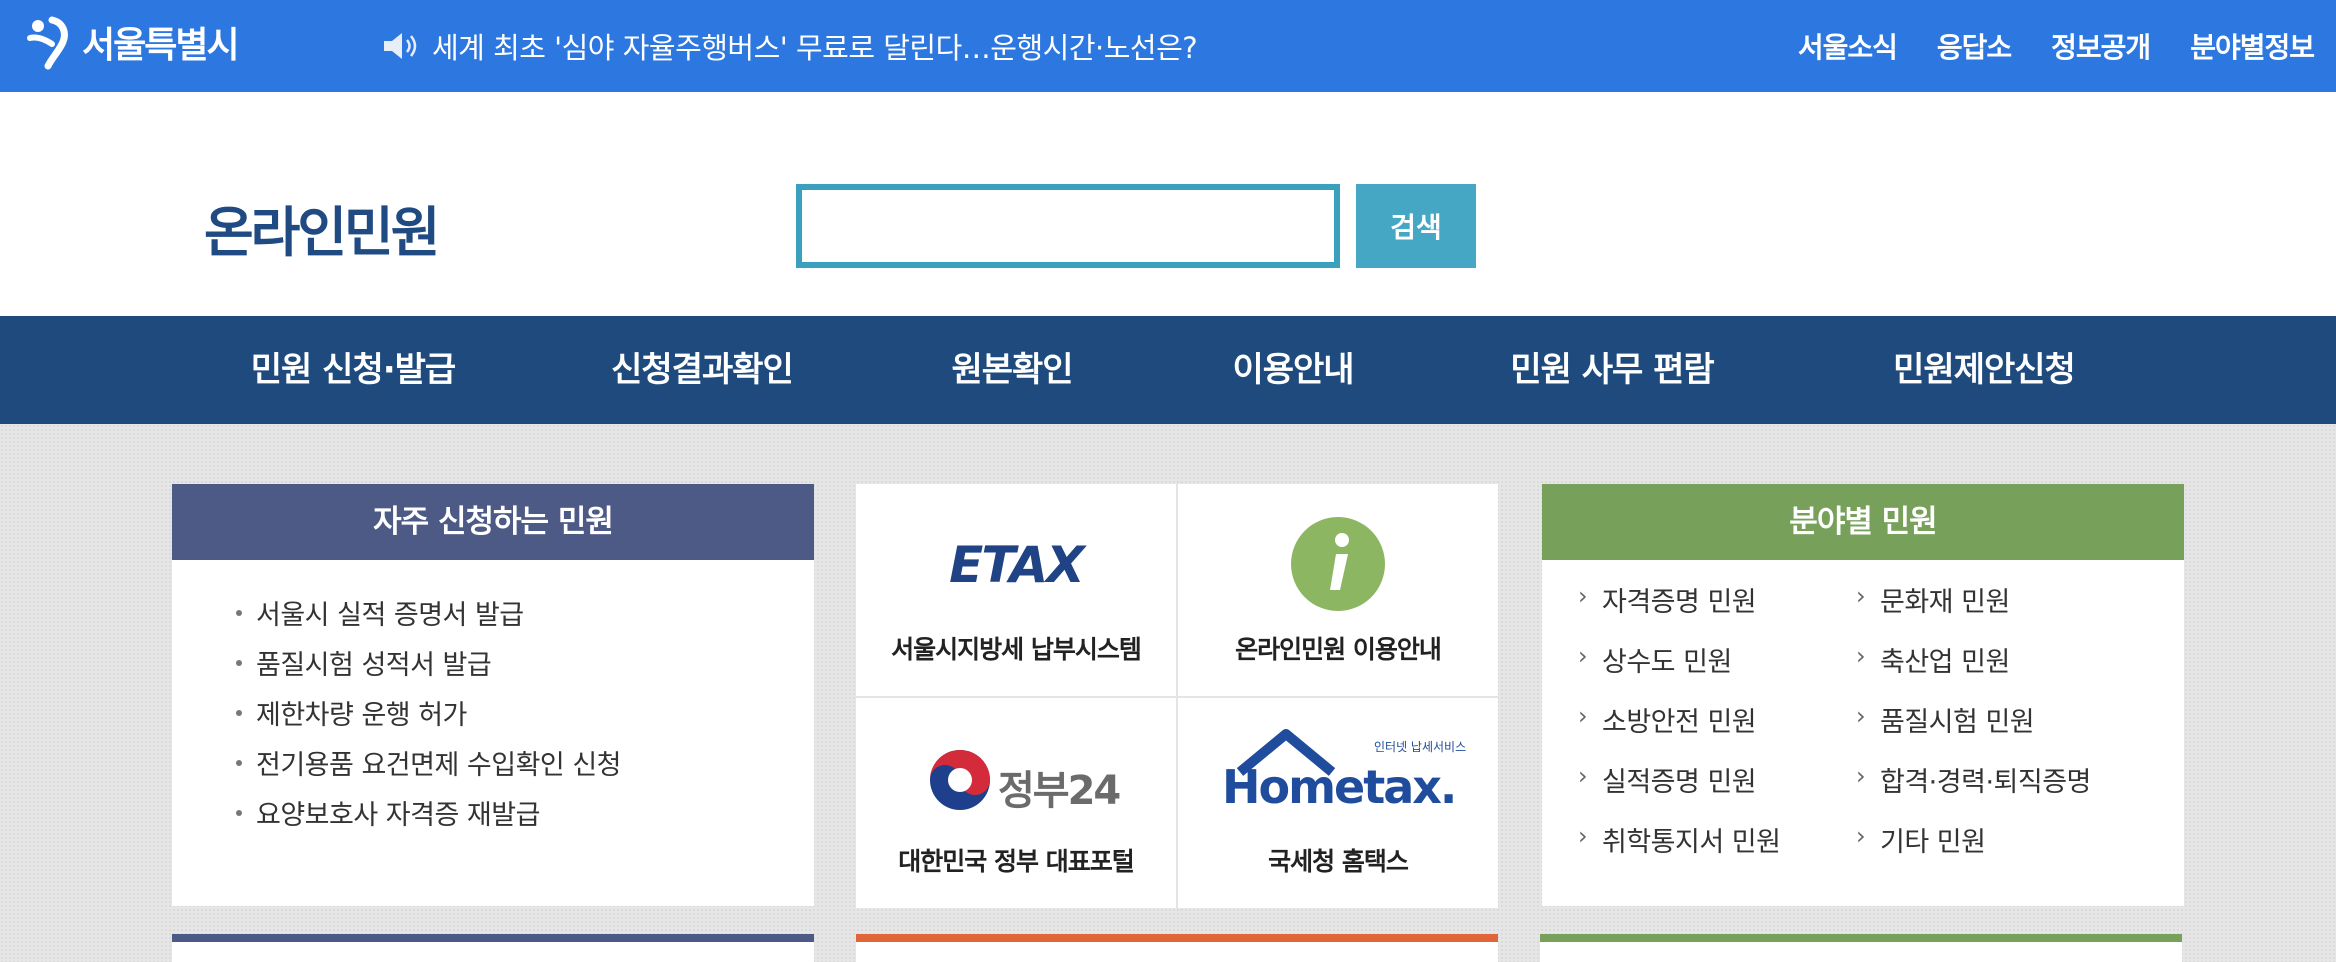 Image resolution: width=2336 pixels, height=962 pixels. I want to click on main-nav-original-check: 원본확인, so click(1012, 370).